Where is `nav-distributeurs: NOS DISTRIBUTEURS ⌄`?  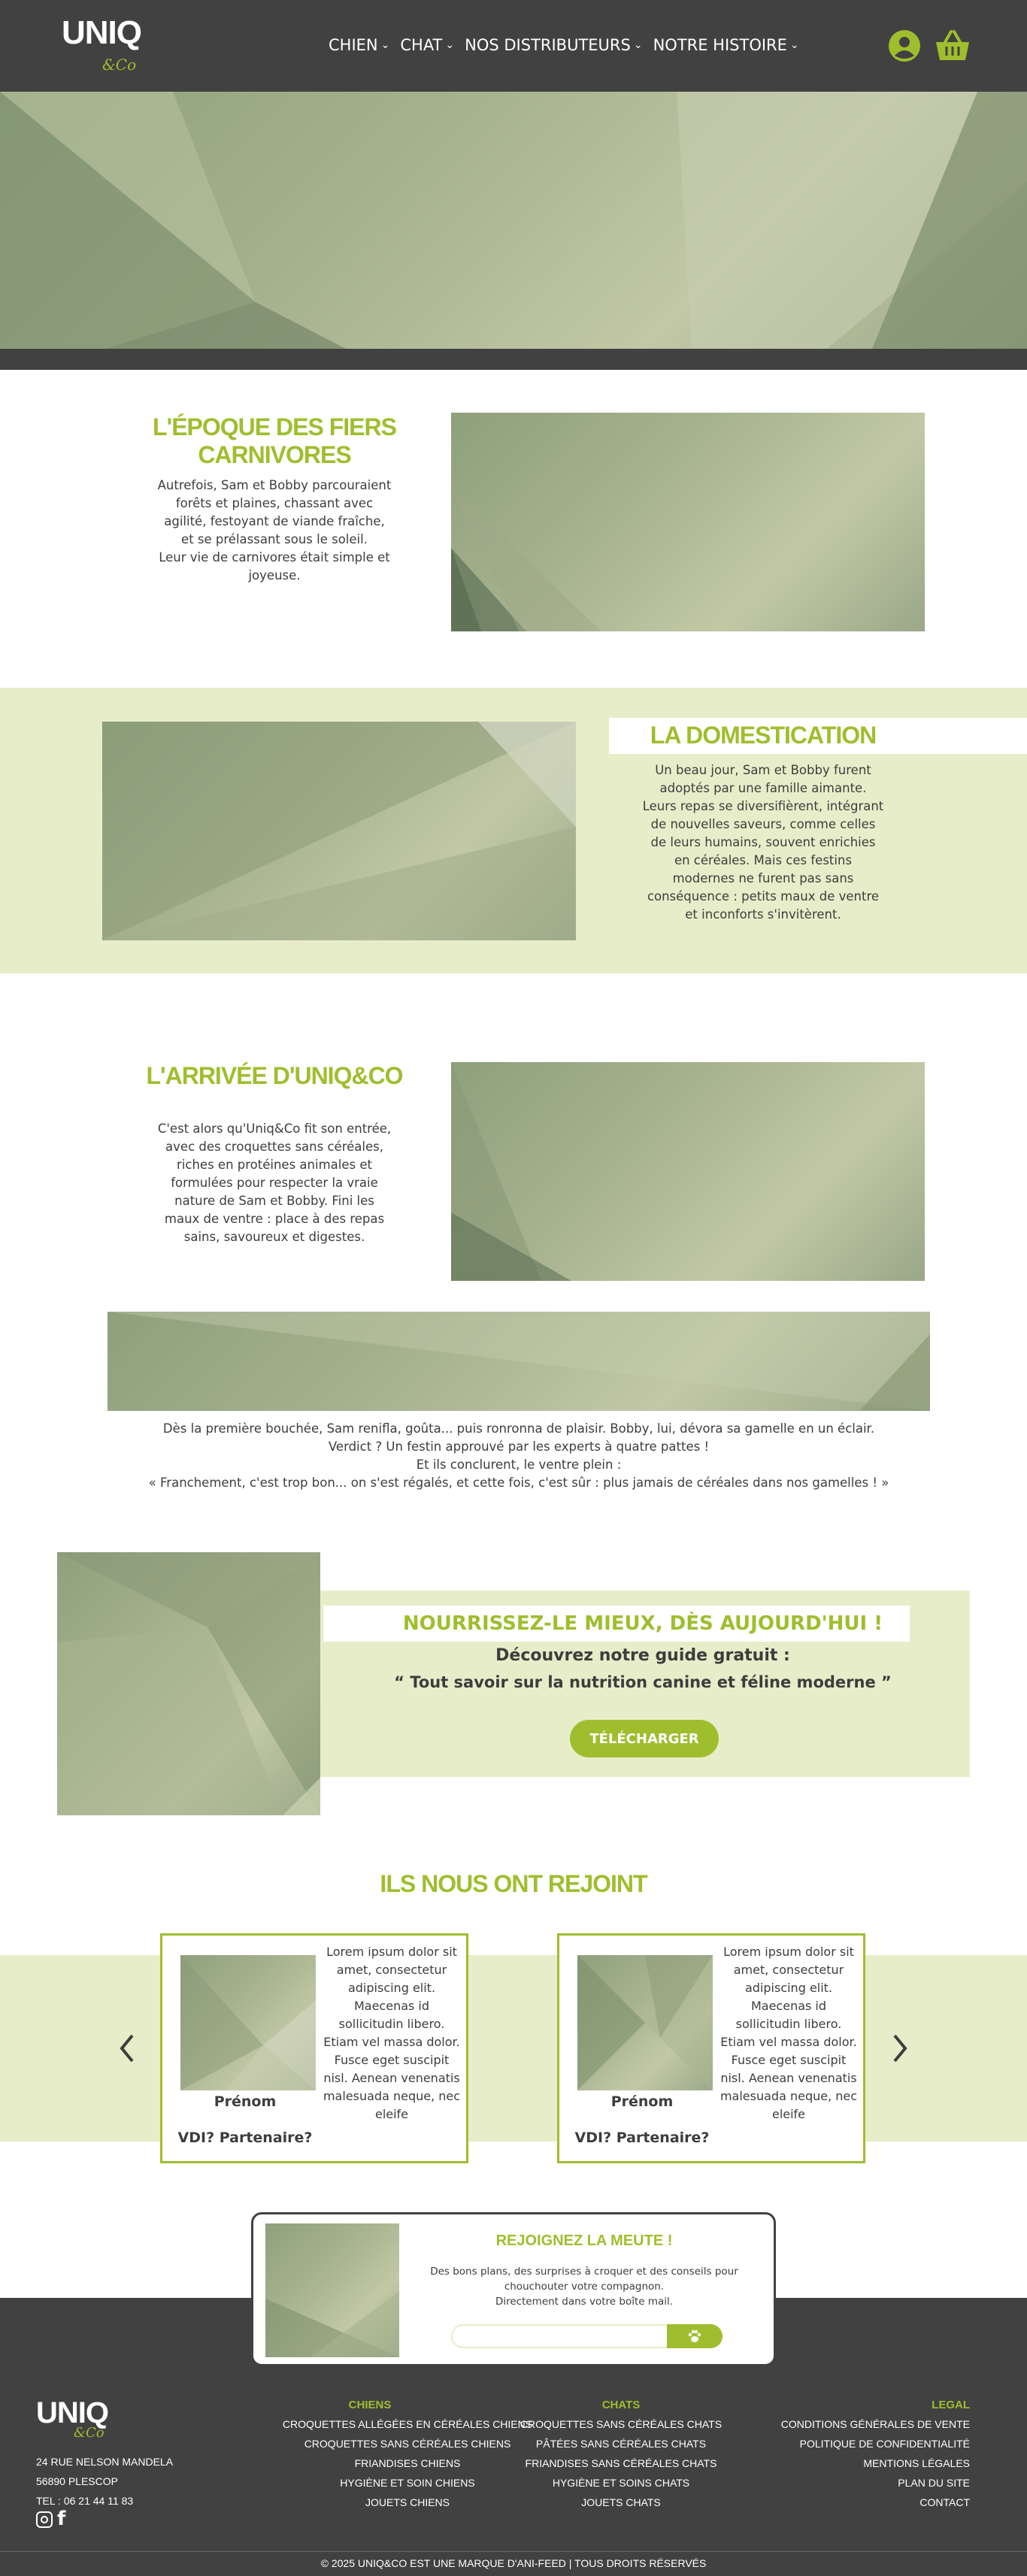 nav-distributeurs: NOS DISTRIBUTEURS ⌄ is located at coordinates (553, 45).